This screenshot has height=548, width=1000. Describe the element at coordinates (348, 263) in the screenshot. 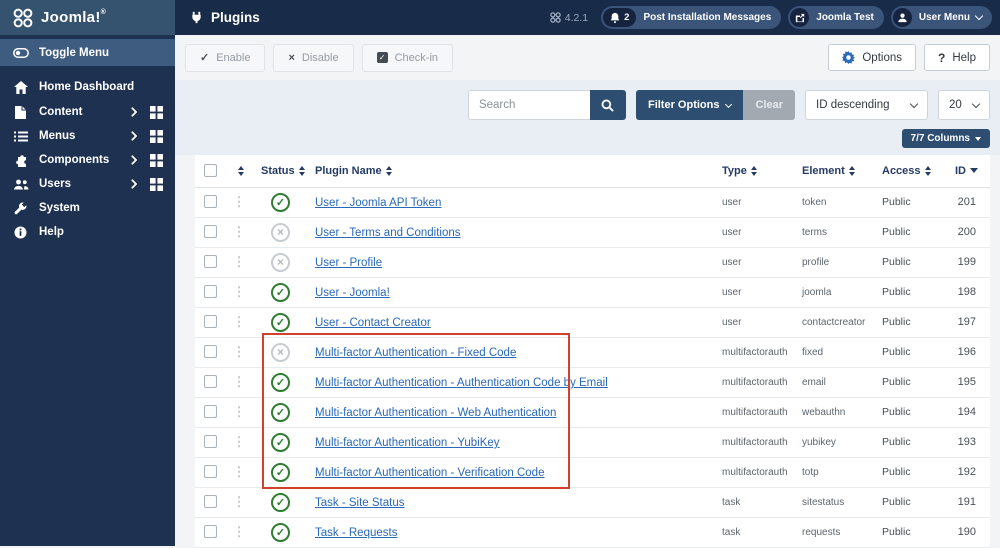

I see `plugin-name-link: User - Profile` at that location.